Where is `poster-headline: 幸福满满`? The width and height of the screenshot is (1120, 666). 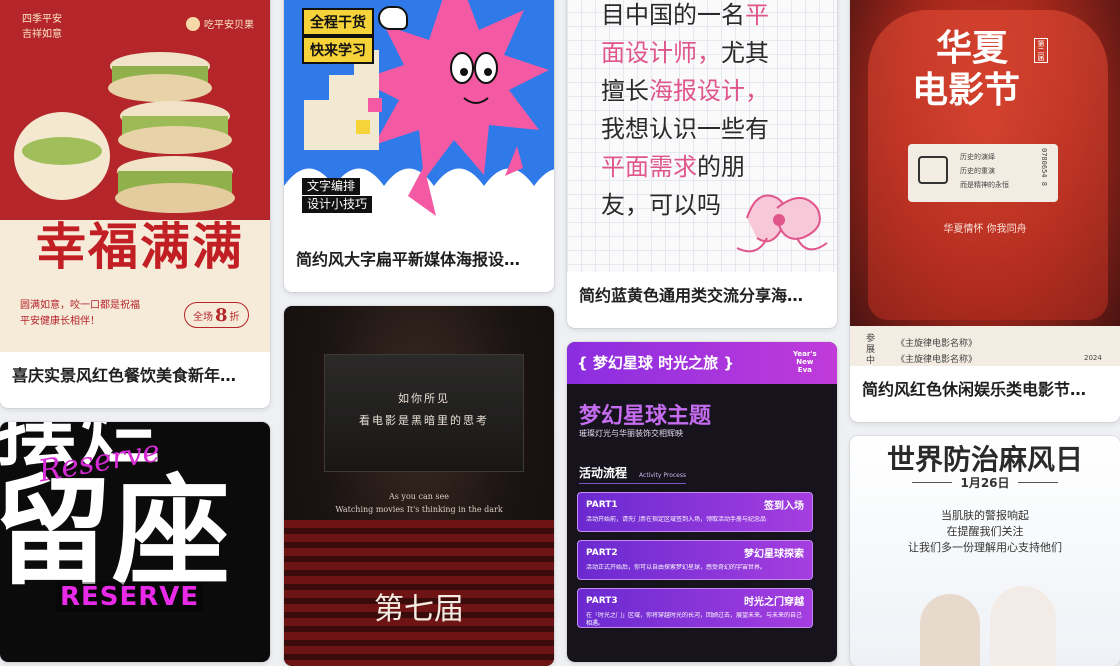
poster-headline: 幸福满满 is located at coordinates (140, 246).